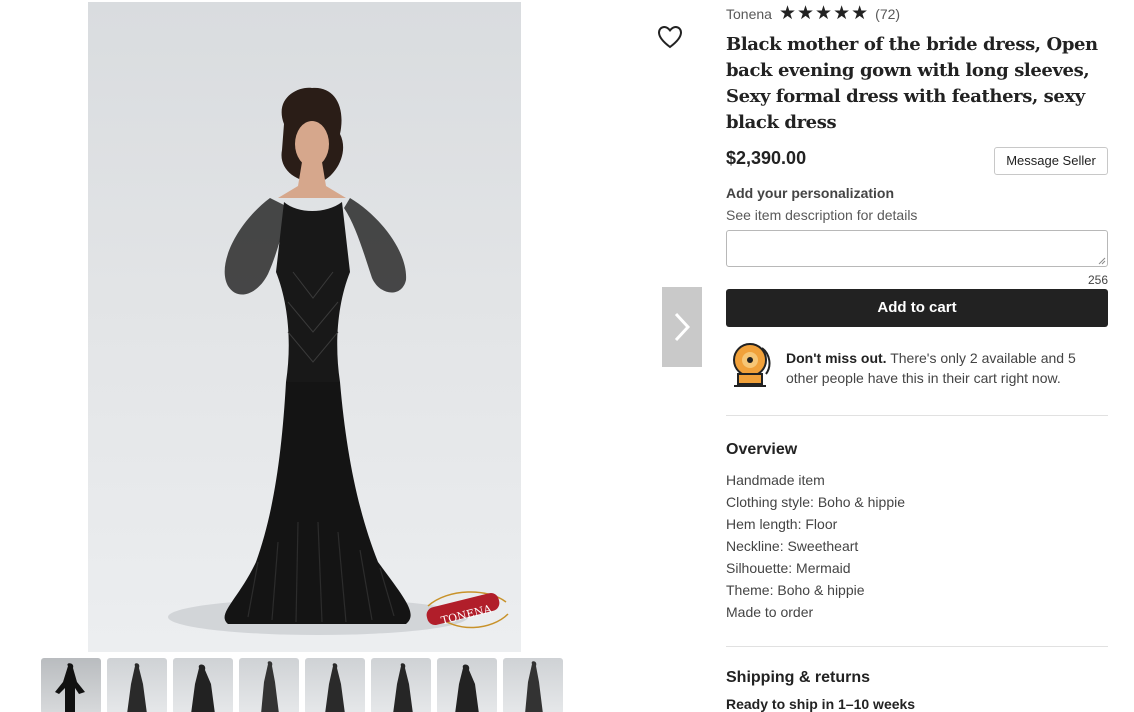  What do you see at coordinates (749, 14) in the screenshot?
I see `shop-name-link: Tonena` at bounding box center [749, 14].